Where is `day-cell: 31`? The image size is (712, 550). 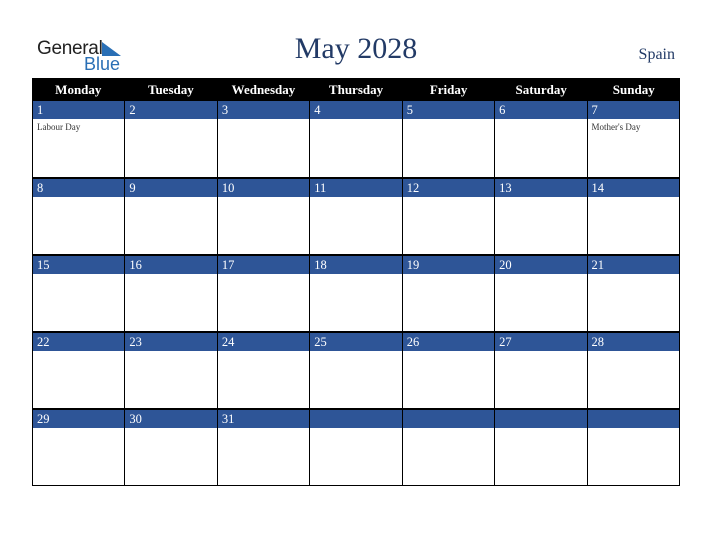 day-cell: 31 is located at coordinates (264, 447).